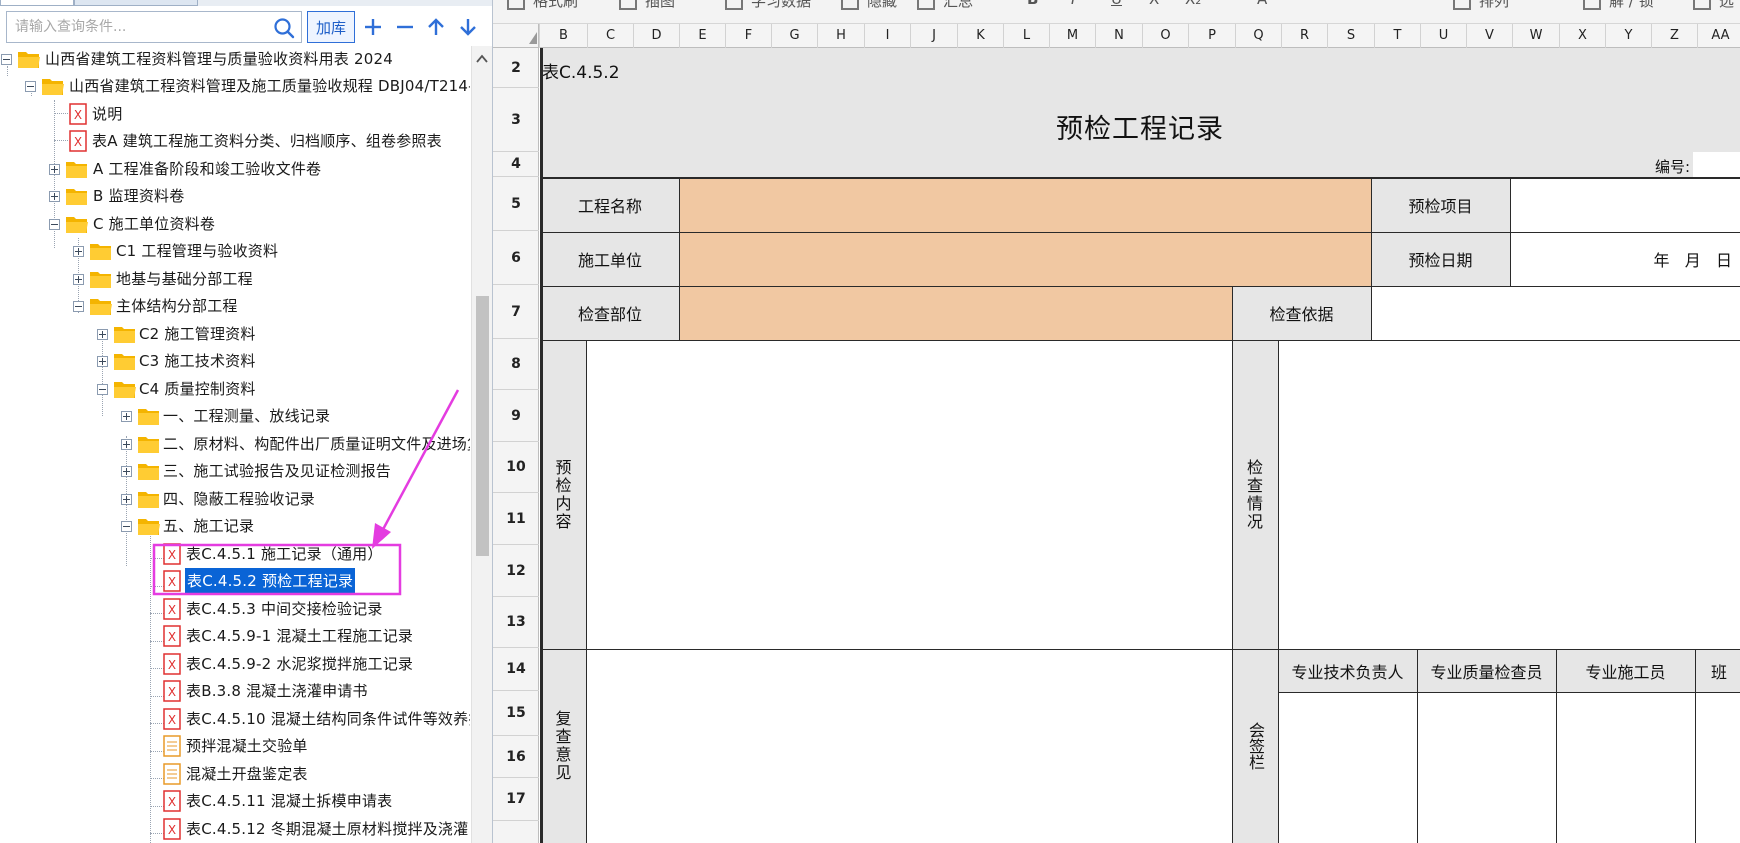 This screenshot has height=843, width=1740. I want to click on format-painter-icon, so click(516, 5).